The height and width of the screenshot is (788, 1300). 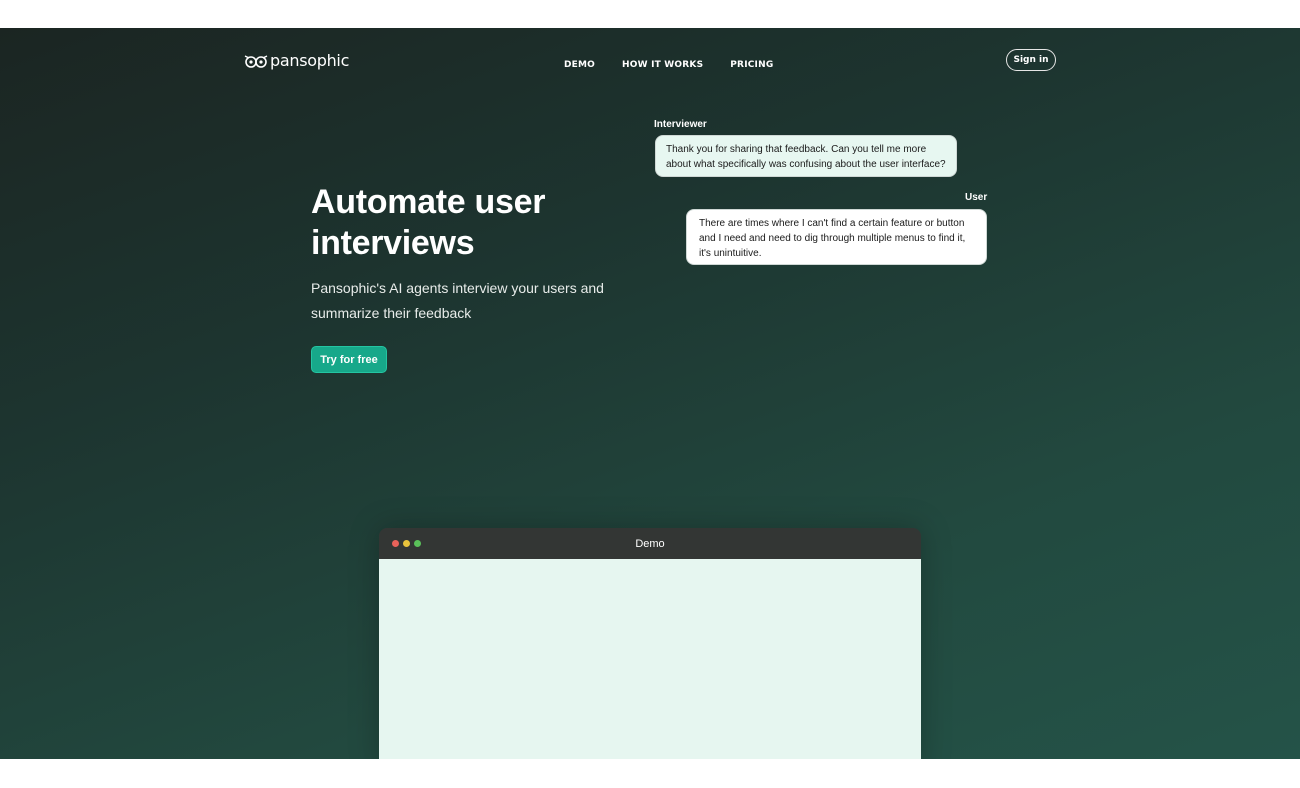 What do you see at coordinates (680, 124) in the screenshot?
I see `interviewer-label: Interviewer` at bounding box center [680, 124].